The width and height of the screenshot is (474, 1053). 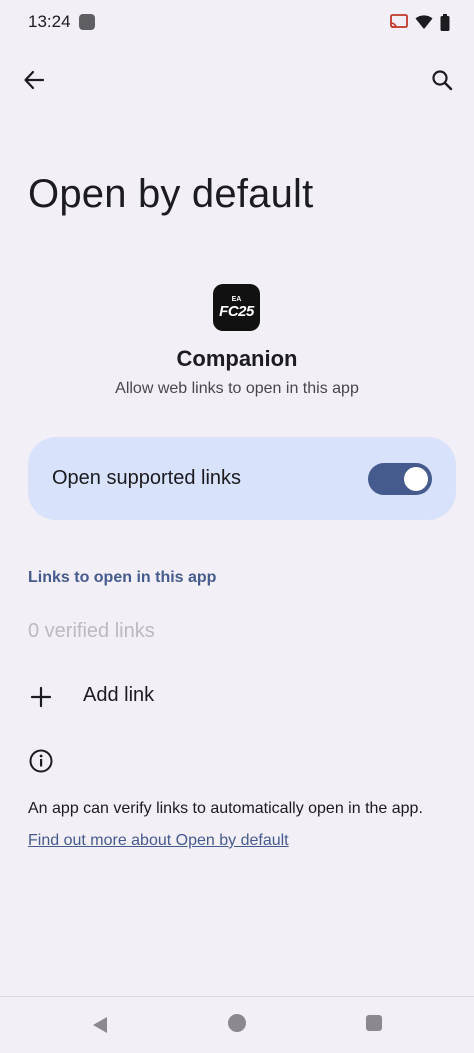 What do you see at coordinates (91, 631) in the screenshot?
I see `verified-links-count: 0 verified links` at bounding box center [91, 631].